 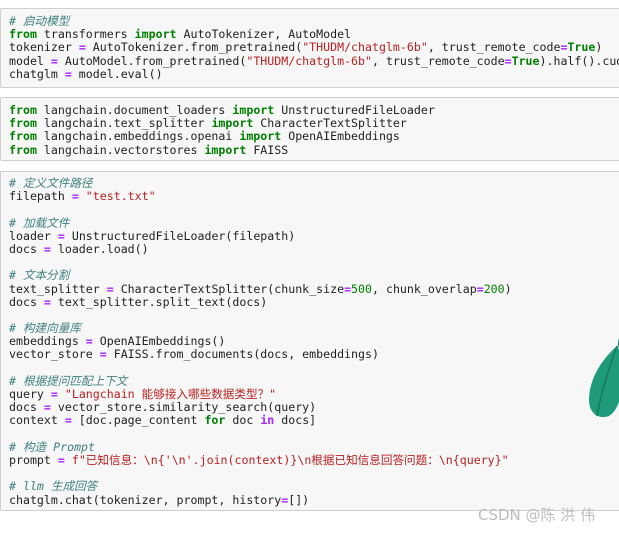 What do you see at coordinates (68, 380) in the screenshot?
I see `code-token: # 根据提问匹配上下文` at bounding box center [68, 380].